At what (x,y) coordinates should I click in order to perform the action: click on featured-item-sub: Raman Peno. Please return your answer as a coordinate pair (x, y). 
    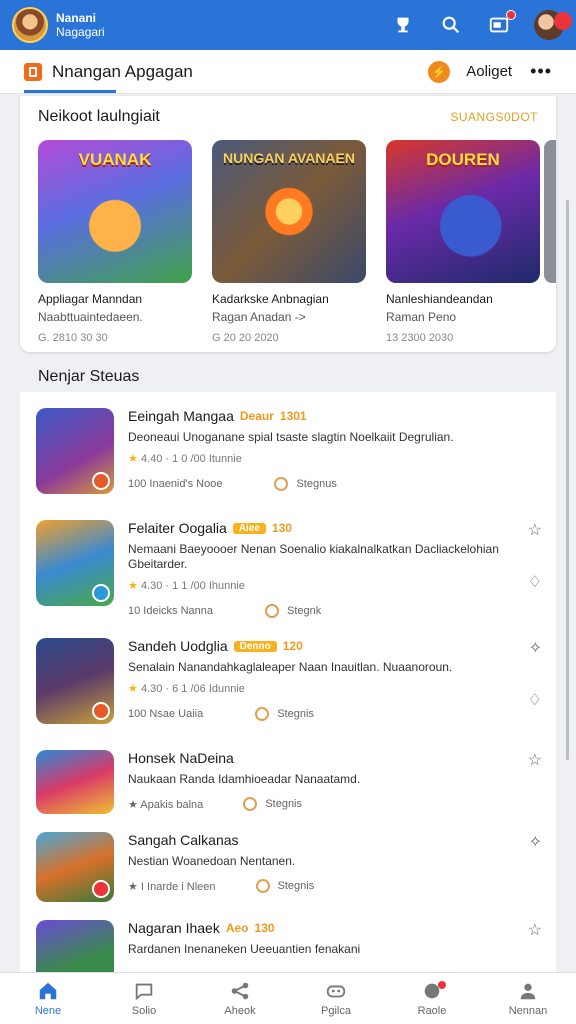
    Looking at the image, I should click on (421, 317).